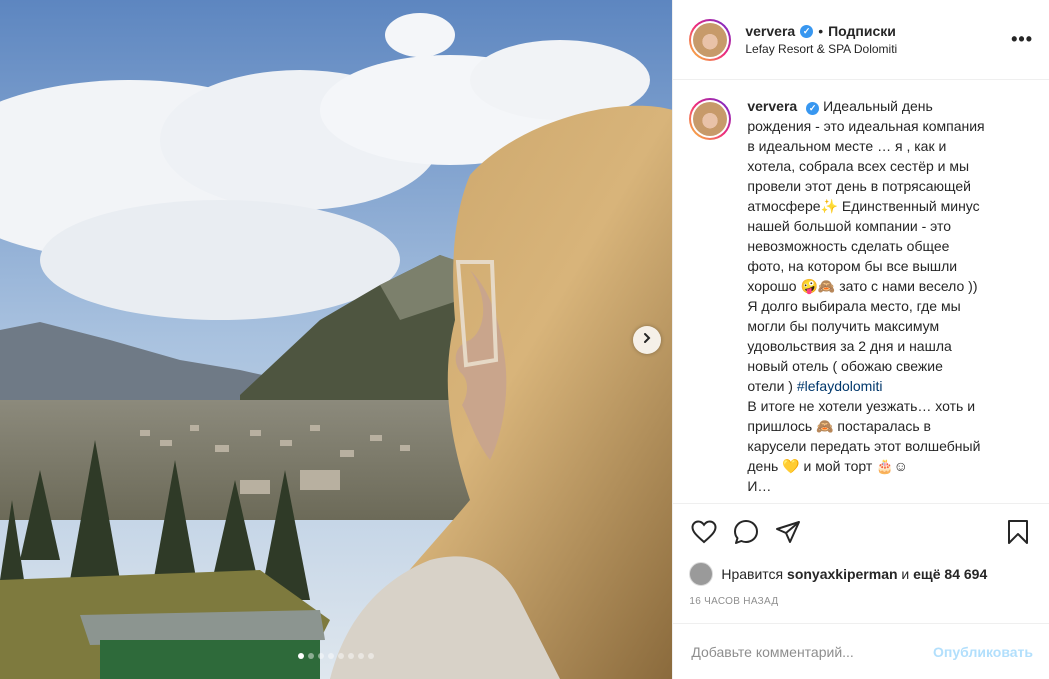 This screenshot has height=679, width=1049. What do you see at coordinates (336, 656) in the screenshot?
I see `carousel-indicator` at bounding box center [336, 656].